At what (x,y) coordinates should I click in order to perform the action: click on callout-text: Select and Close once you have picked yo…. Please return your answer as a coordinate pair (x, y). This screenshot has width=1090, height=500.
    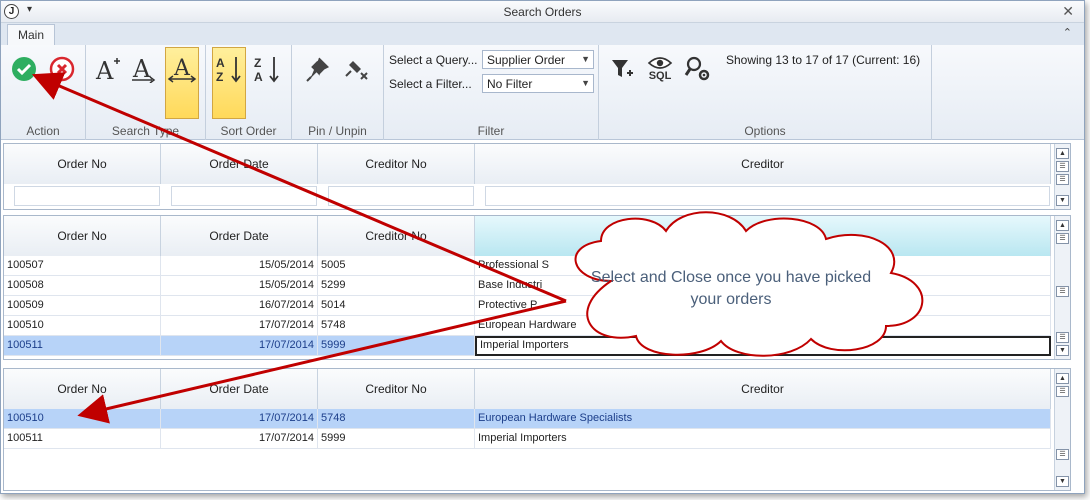
    Looking at the image, I should click on (731, 288).